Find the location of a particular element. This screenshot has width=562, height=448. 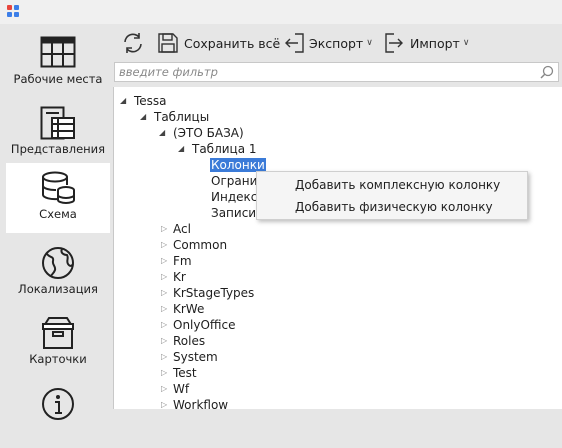

import-button: Импорт ∨ is located at coordinates (427, 43).